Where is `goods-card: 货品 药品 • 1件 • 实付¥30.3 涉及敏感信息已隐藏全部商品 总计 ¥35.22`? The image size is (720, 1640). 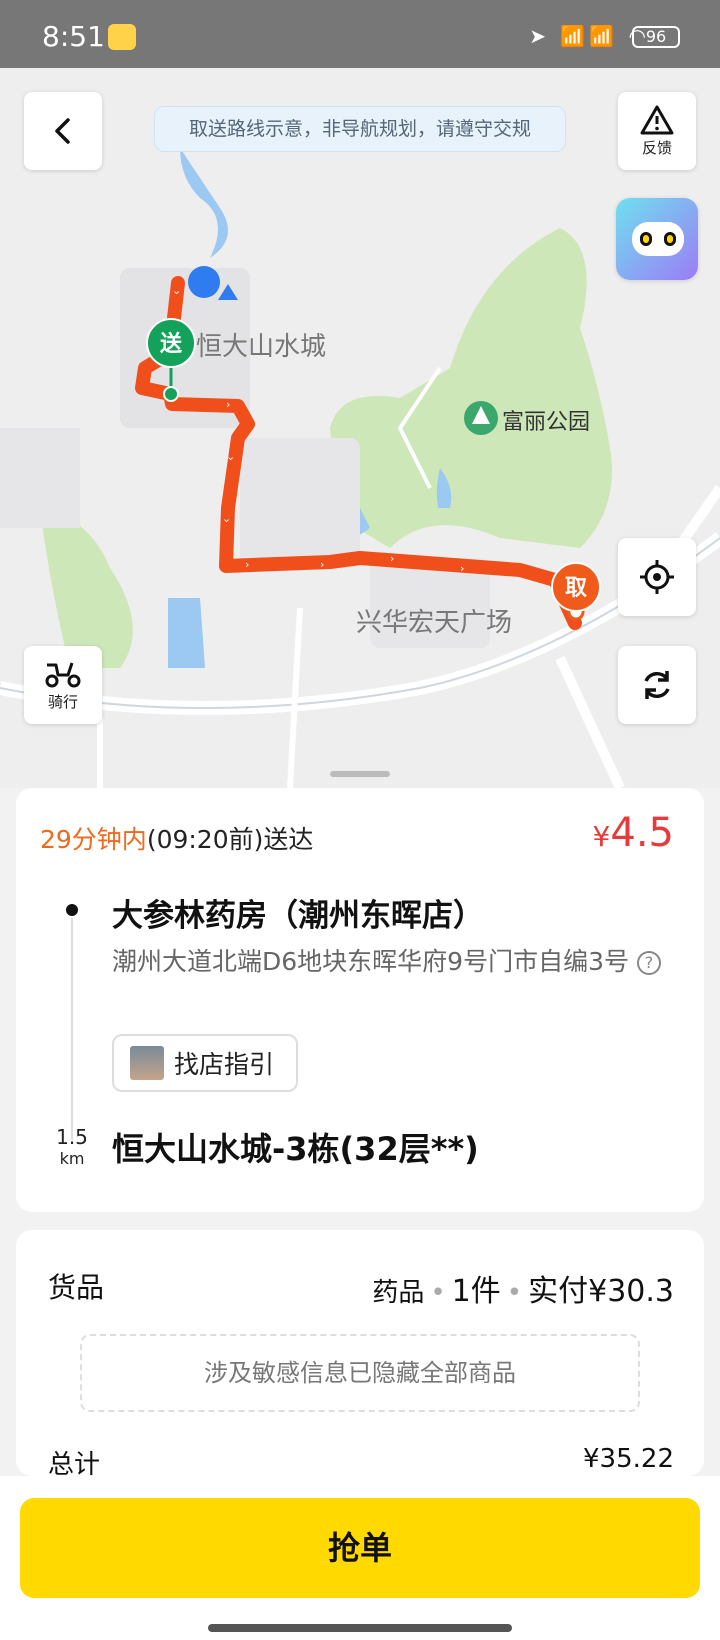 goods-card: 货品 药品 • 1件 • 实付¥30.3 涉及敏感信息已隐藏全部商品 总计 ¥35.22 is located at coordinates (360, 1355).